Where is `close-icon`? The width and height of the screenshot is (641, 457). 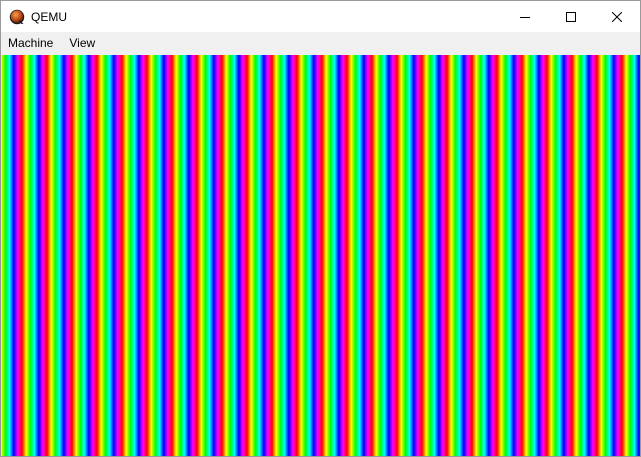 close-icon is located at coordinates (617, 16).